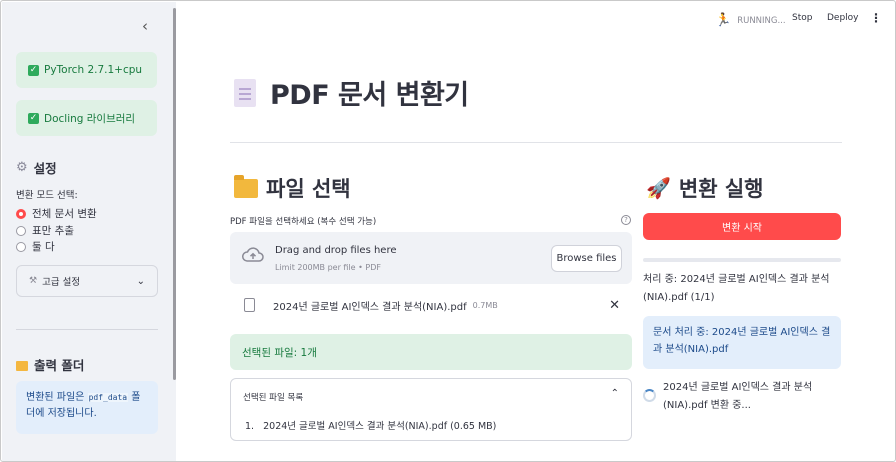 This screenshot has height=462, width=896. I want to click on radio-label: 둘 다, so click(43, 247).